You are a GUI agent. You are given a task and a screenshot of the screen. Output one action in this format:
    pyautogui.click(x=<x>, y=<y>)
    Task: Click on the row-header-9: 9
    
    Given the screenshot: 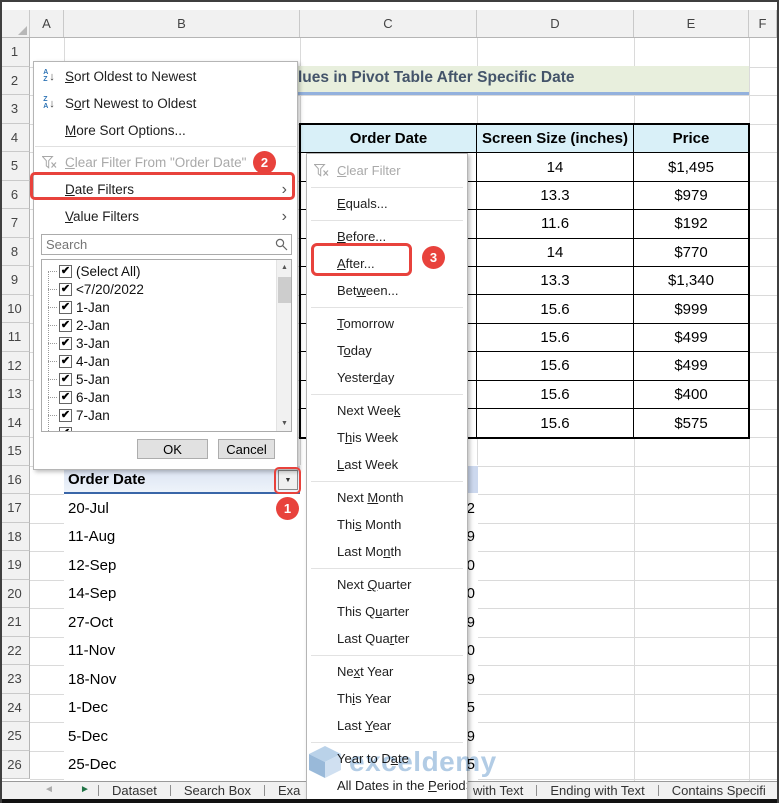 What is the action you would take?
    pyautogui.click(x=15, y=280)
    